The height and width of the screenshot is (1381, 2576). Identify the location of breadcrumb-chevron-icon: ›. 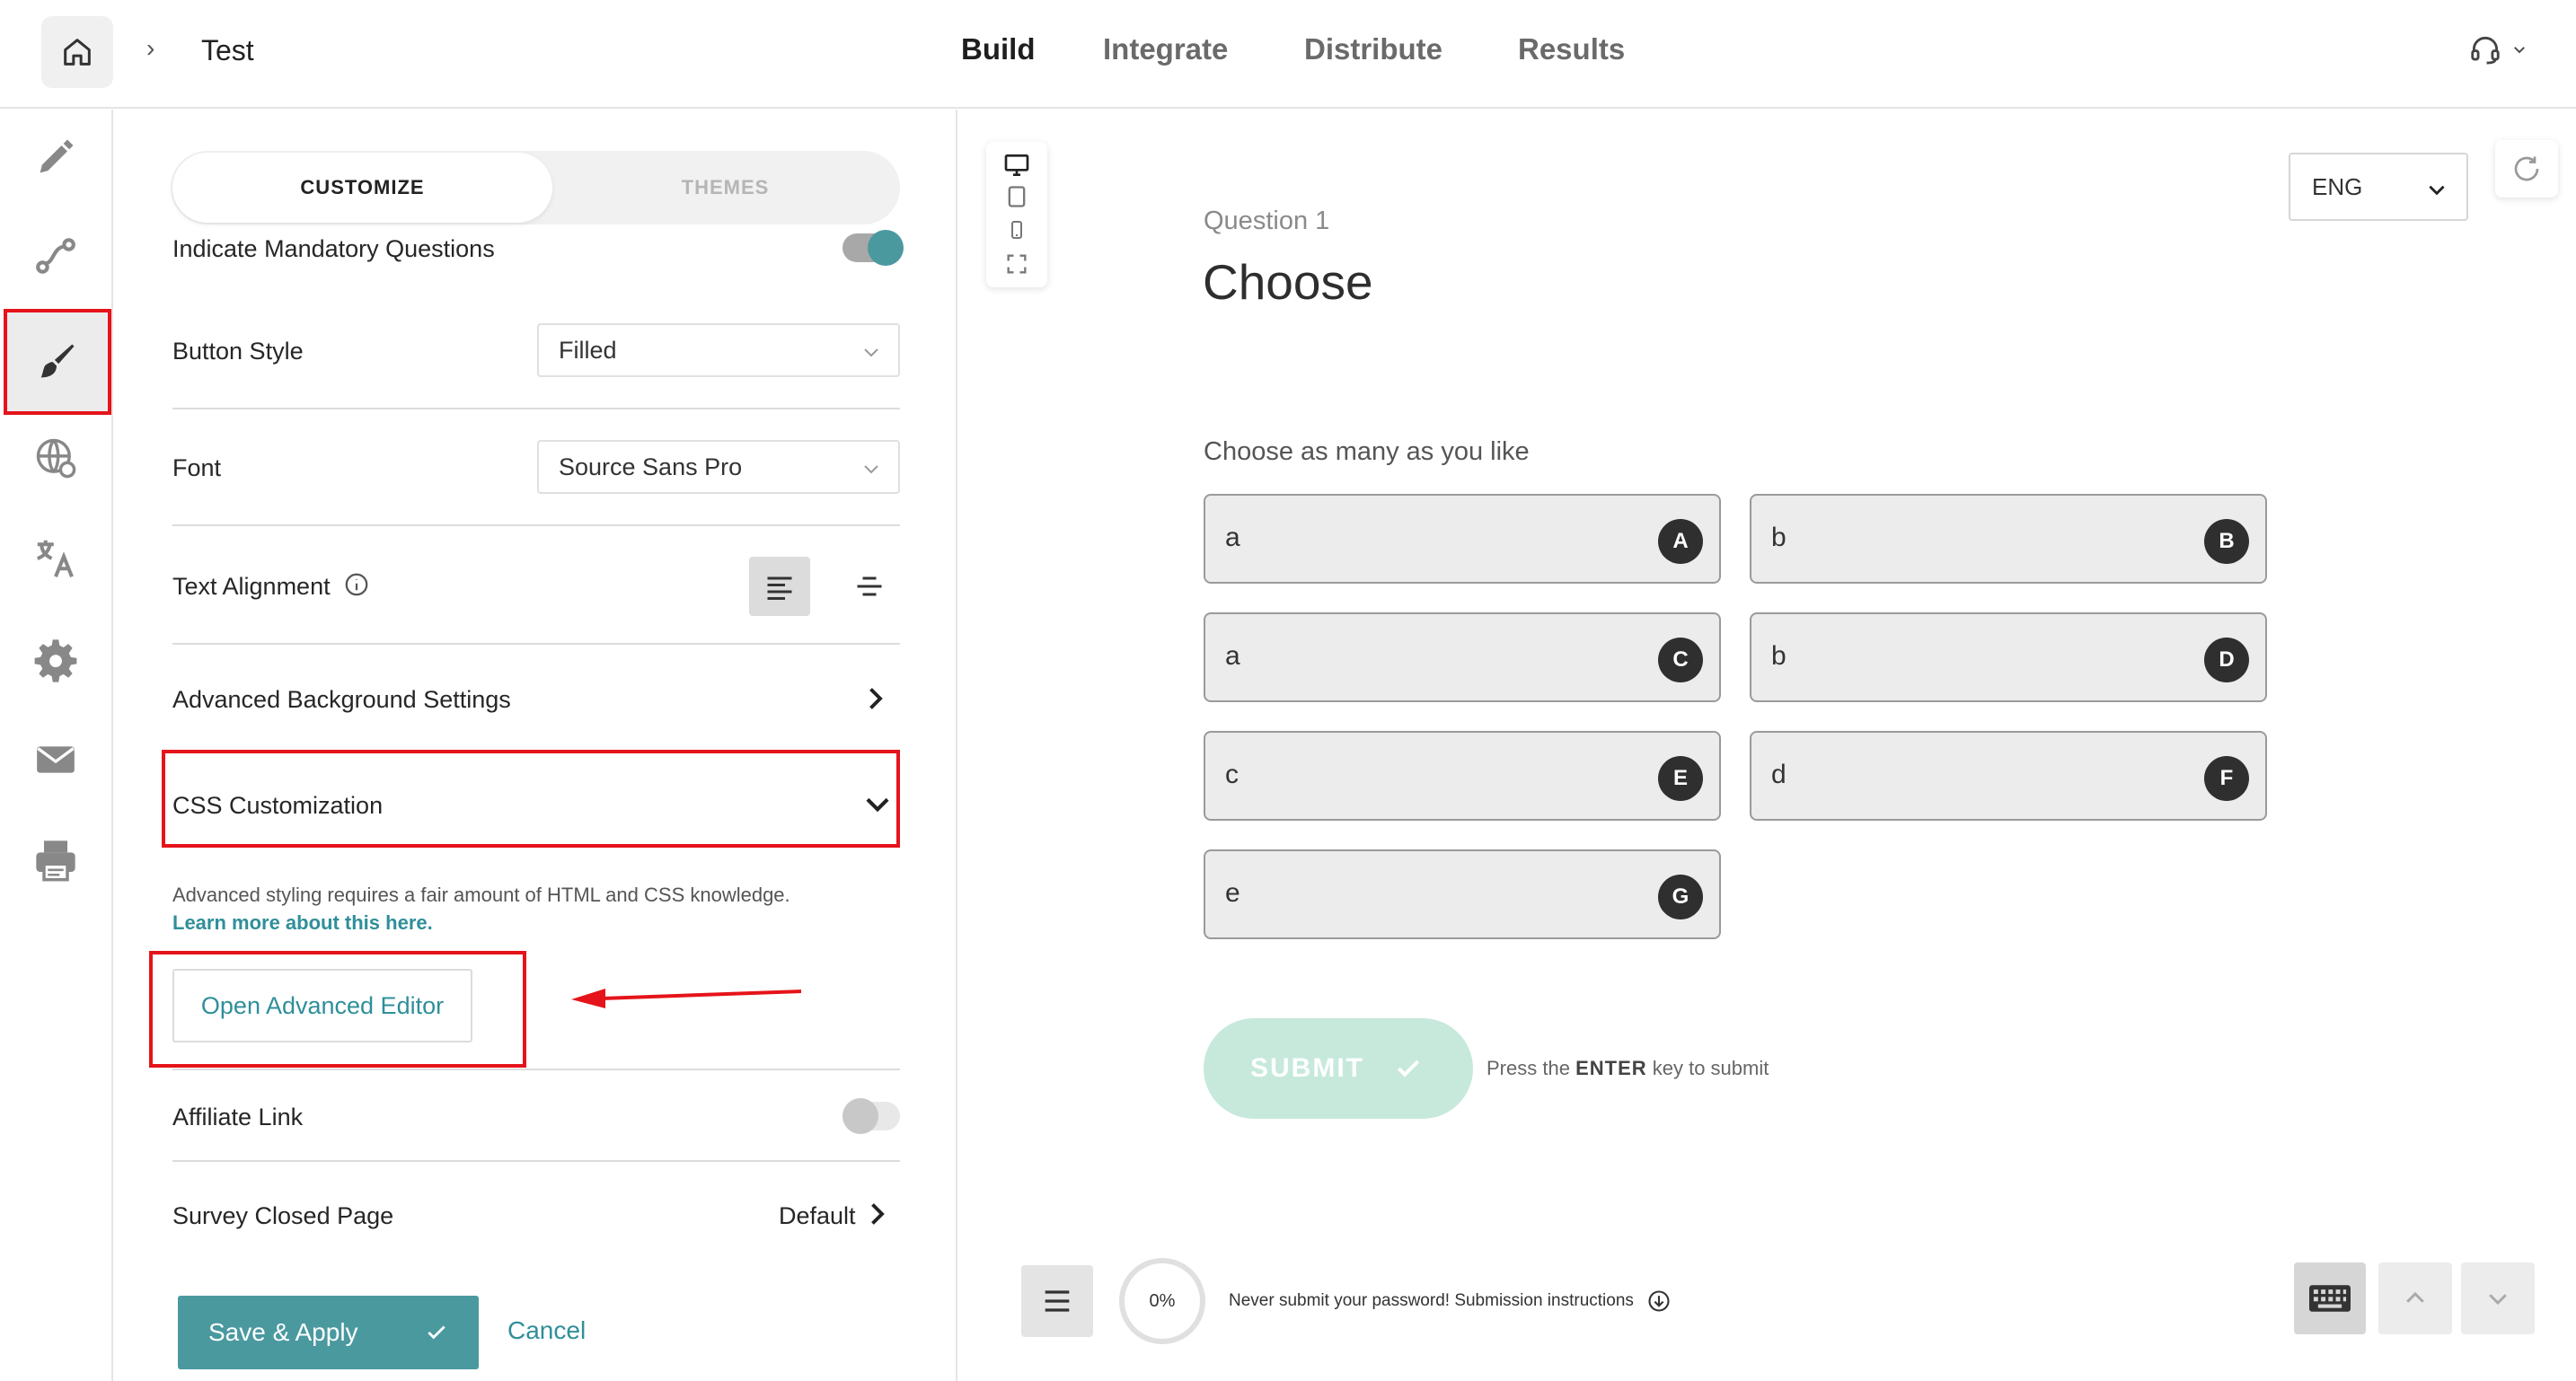
(150, 48).